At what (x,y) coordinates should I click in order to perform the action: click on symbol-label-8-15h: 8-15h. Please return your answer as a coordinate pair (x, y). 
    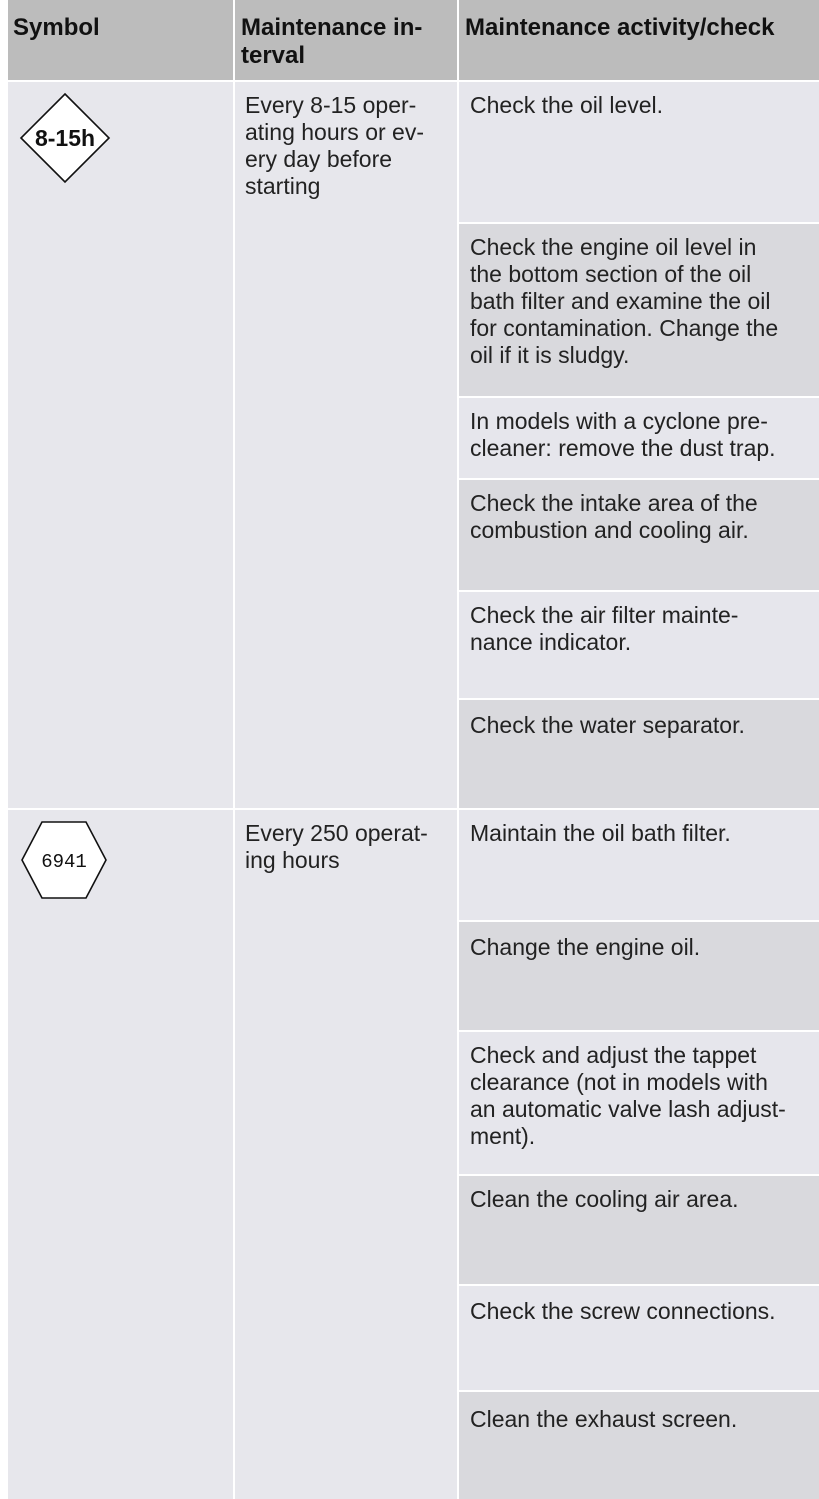
    Looking at the image, I should click on (65, 138).